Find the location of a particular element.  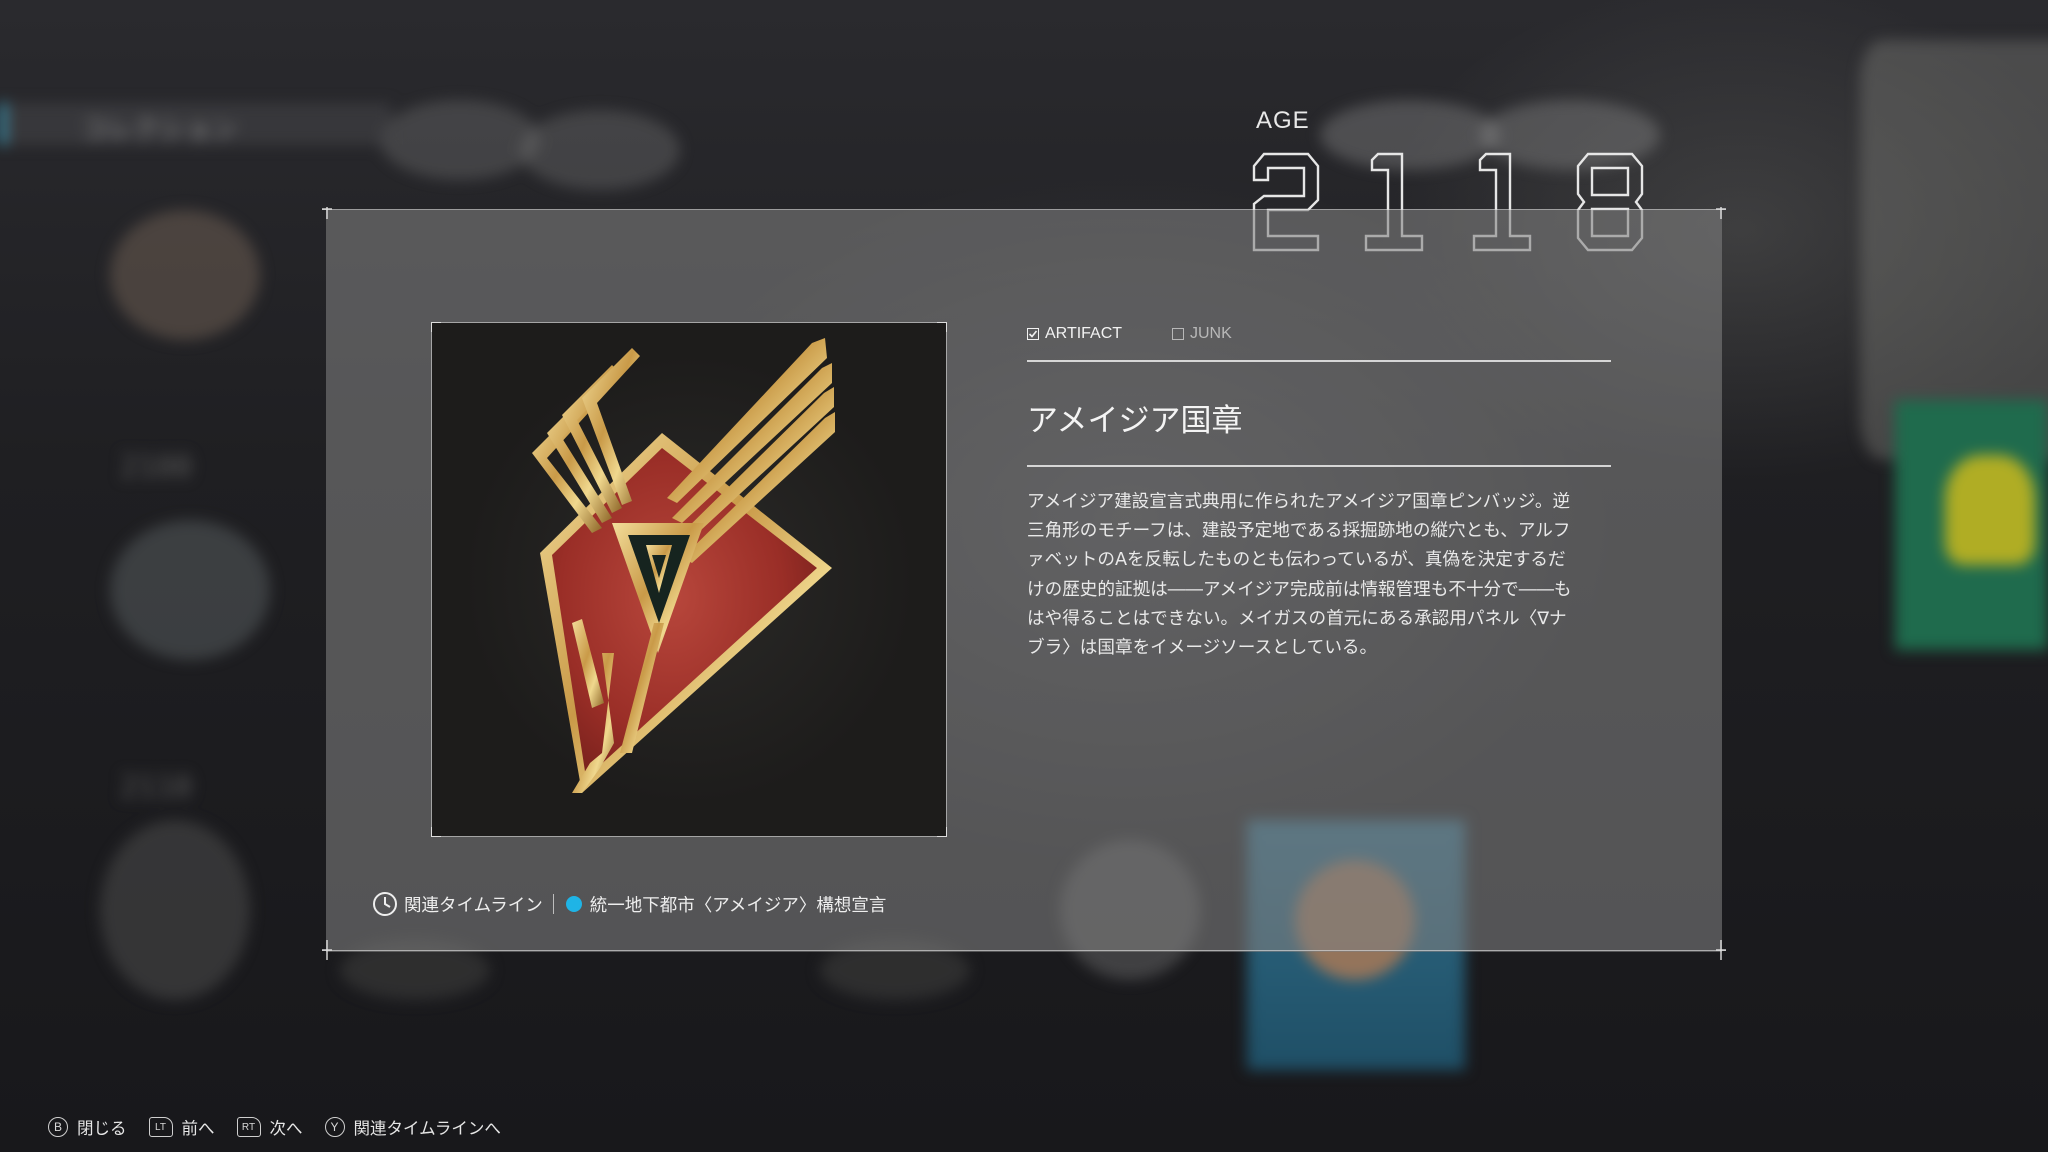

tab-artifact: ARTIFACT is located at coordinates (1074, 334).